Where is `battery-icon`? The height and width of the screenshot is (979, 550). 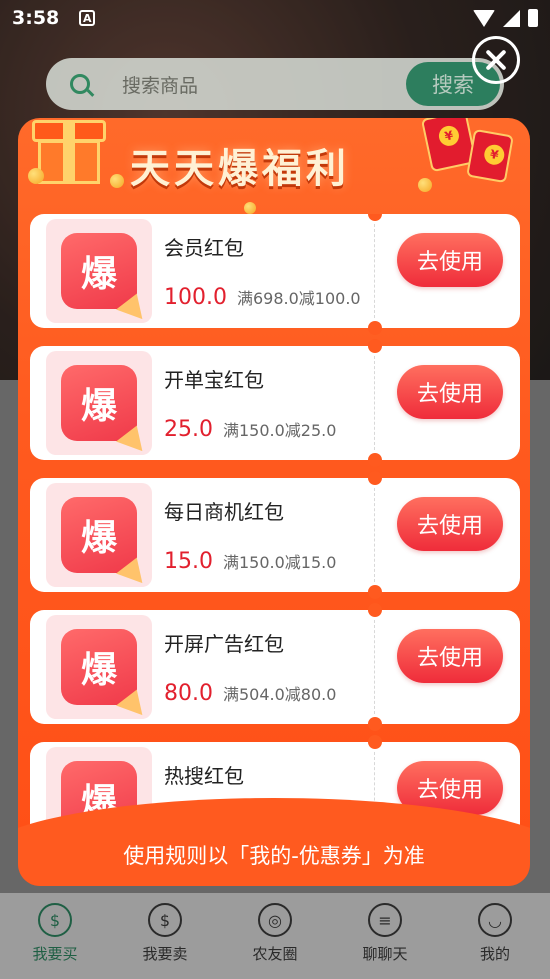 battery-icon is located at coordinates (533, 18).